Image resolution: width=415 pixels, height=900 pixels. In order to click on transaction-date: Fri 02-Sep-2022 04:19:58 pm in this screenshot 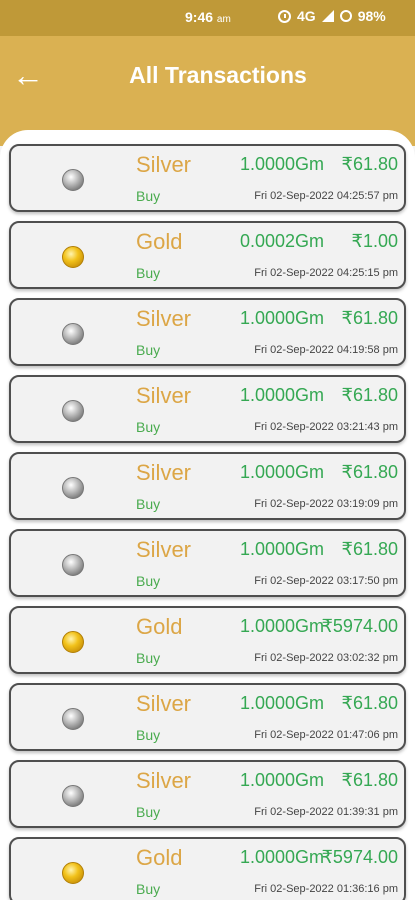, I will do `click(326, 350)`.